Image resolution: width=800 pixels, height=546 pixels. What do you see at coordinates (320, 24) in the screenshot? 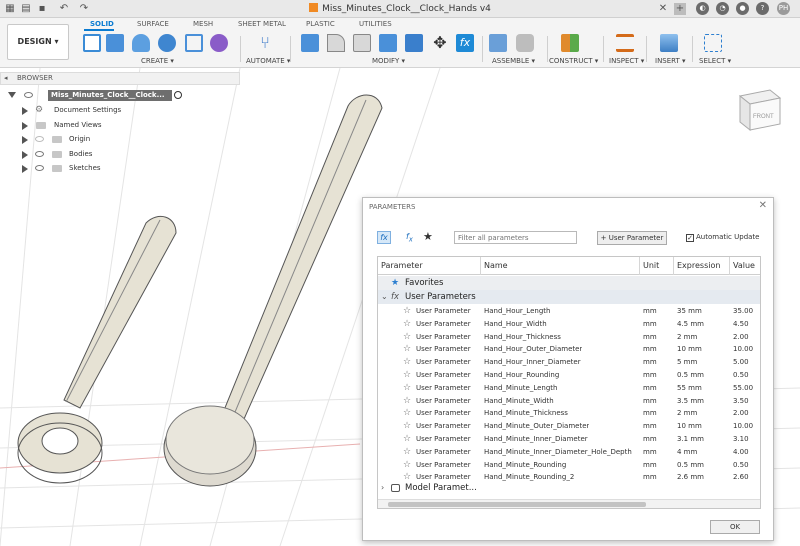
I see `tab-plastic: PLASTIC` at bounding box center [320, 24].